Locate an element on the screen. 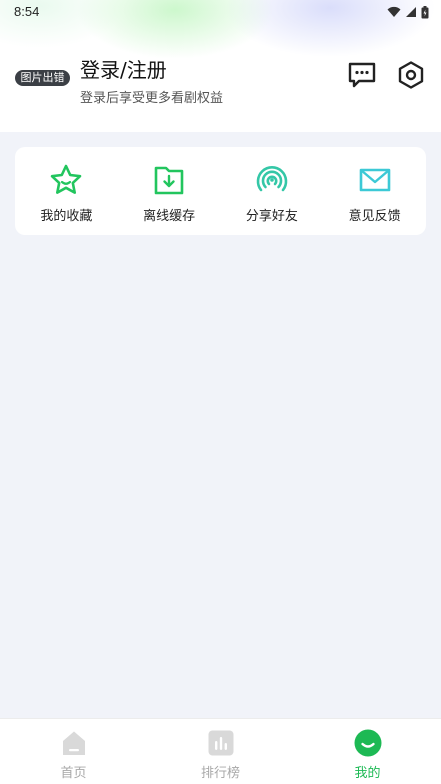  tab-ranking-label: 排行榜 is located at coordinates (220, 773).